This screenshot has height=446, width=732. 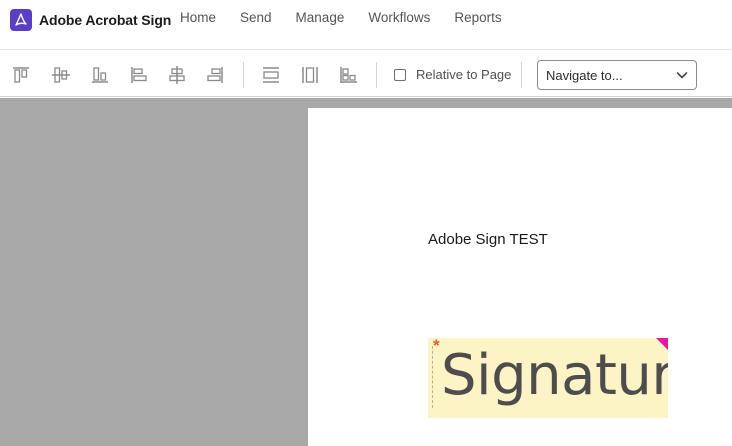 I want to click on align-right-icon, so click(x=215, y=75).